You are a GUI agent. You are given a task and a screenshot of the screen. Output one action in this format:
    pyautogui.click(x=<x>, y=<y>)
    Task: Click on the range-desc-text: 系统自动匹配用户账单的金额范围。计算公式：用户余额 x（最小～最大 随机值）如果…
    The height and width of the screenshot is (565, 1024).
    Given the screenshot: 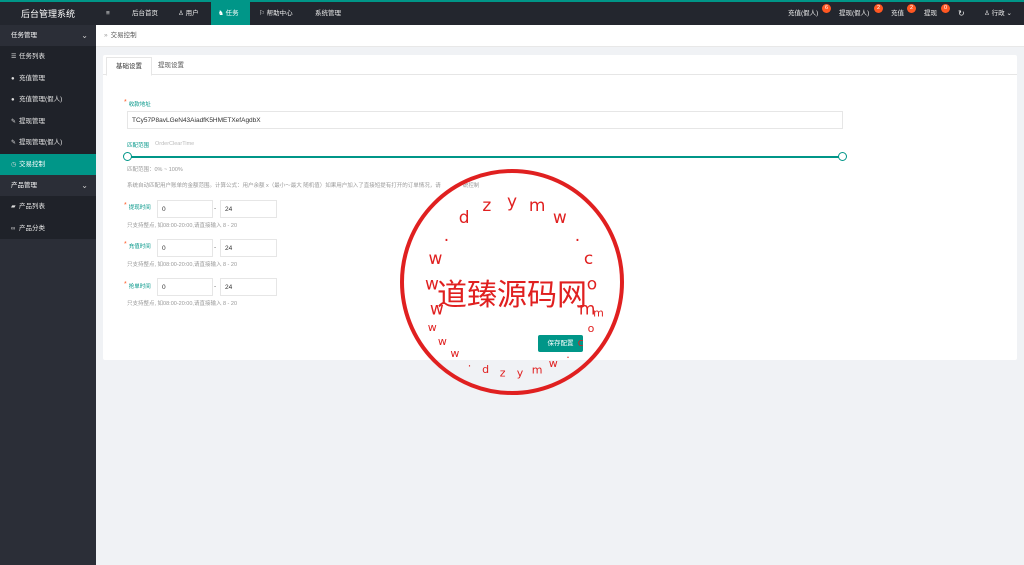 What is the action you would take?
    pyautogui.click(x=284, y=186)
    